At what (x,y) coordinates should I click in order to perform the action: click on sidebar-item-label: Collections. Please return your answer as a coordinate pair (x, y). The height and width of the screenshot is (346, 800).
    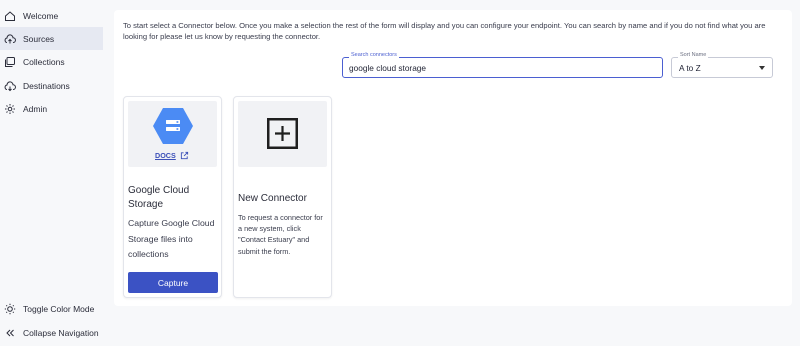
    Looking at the image, I should click on (44, 61).